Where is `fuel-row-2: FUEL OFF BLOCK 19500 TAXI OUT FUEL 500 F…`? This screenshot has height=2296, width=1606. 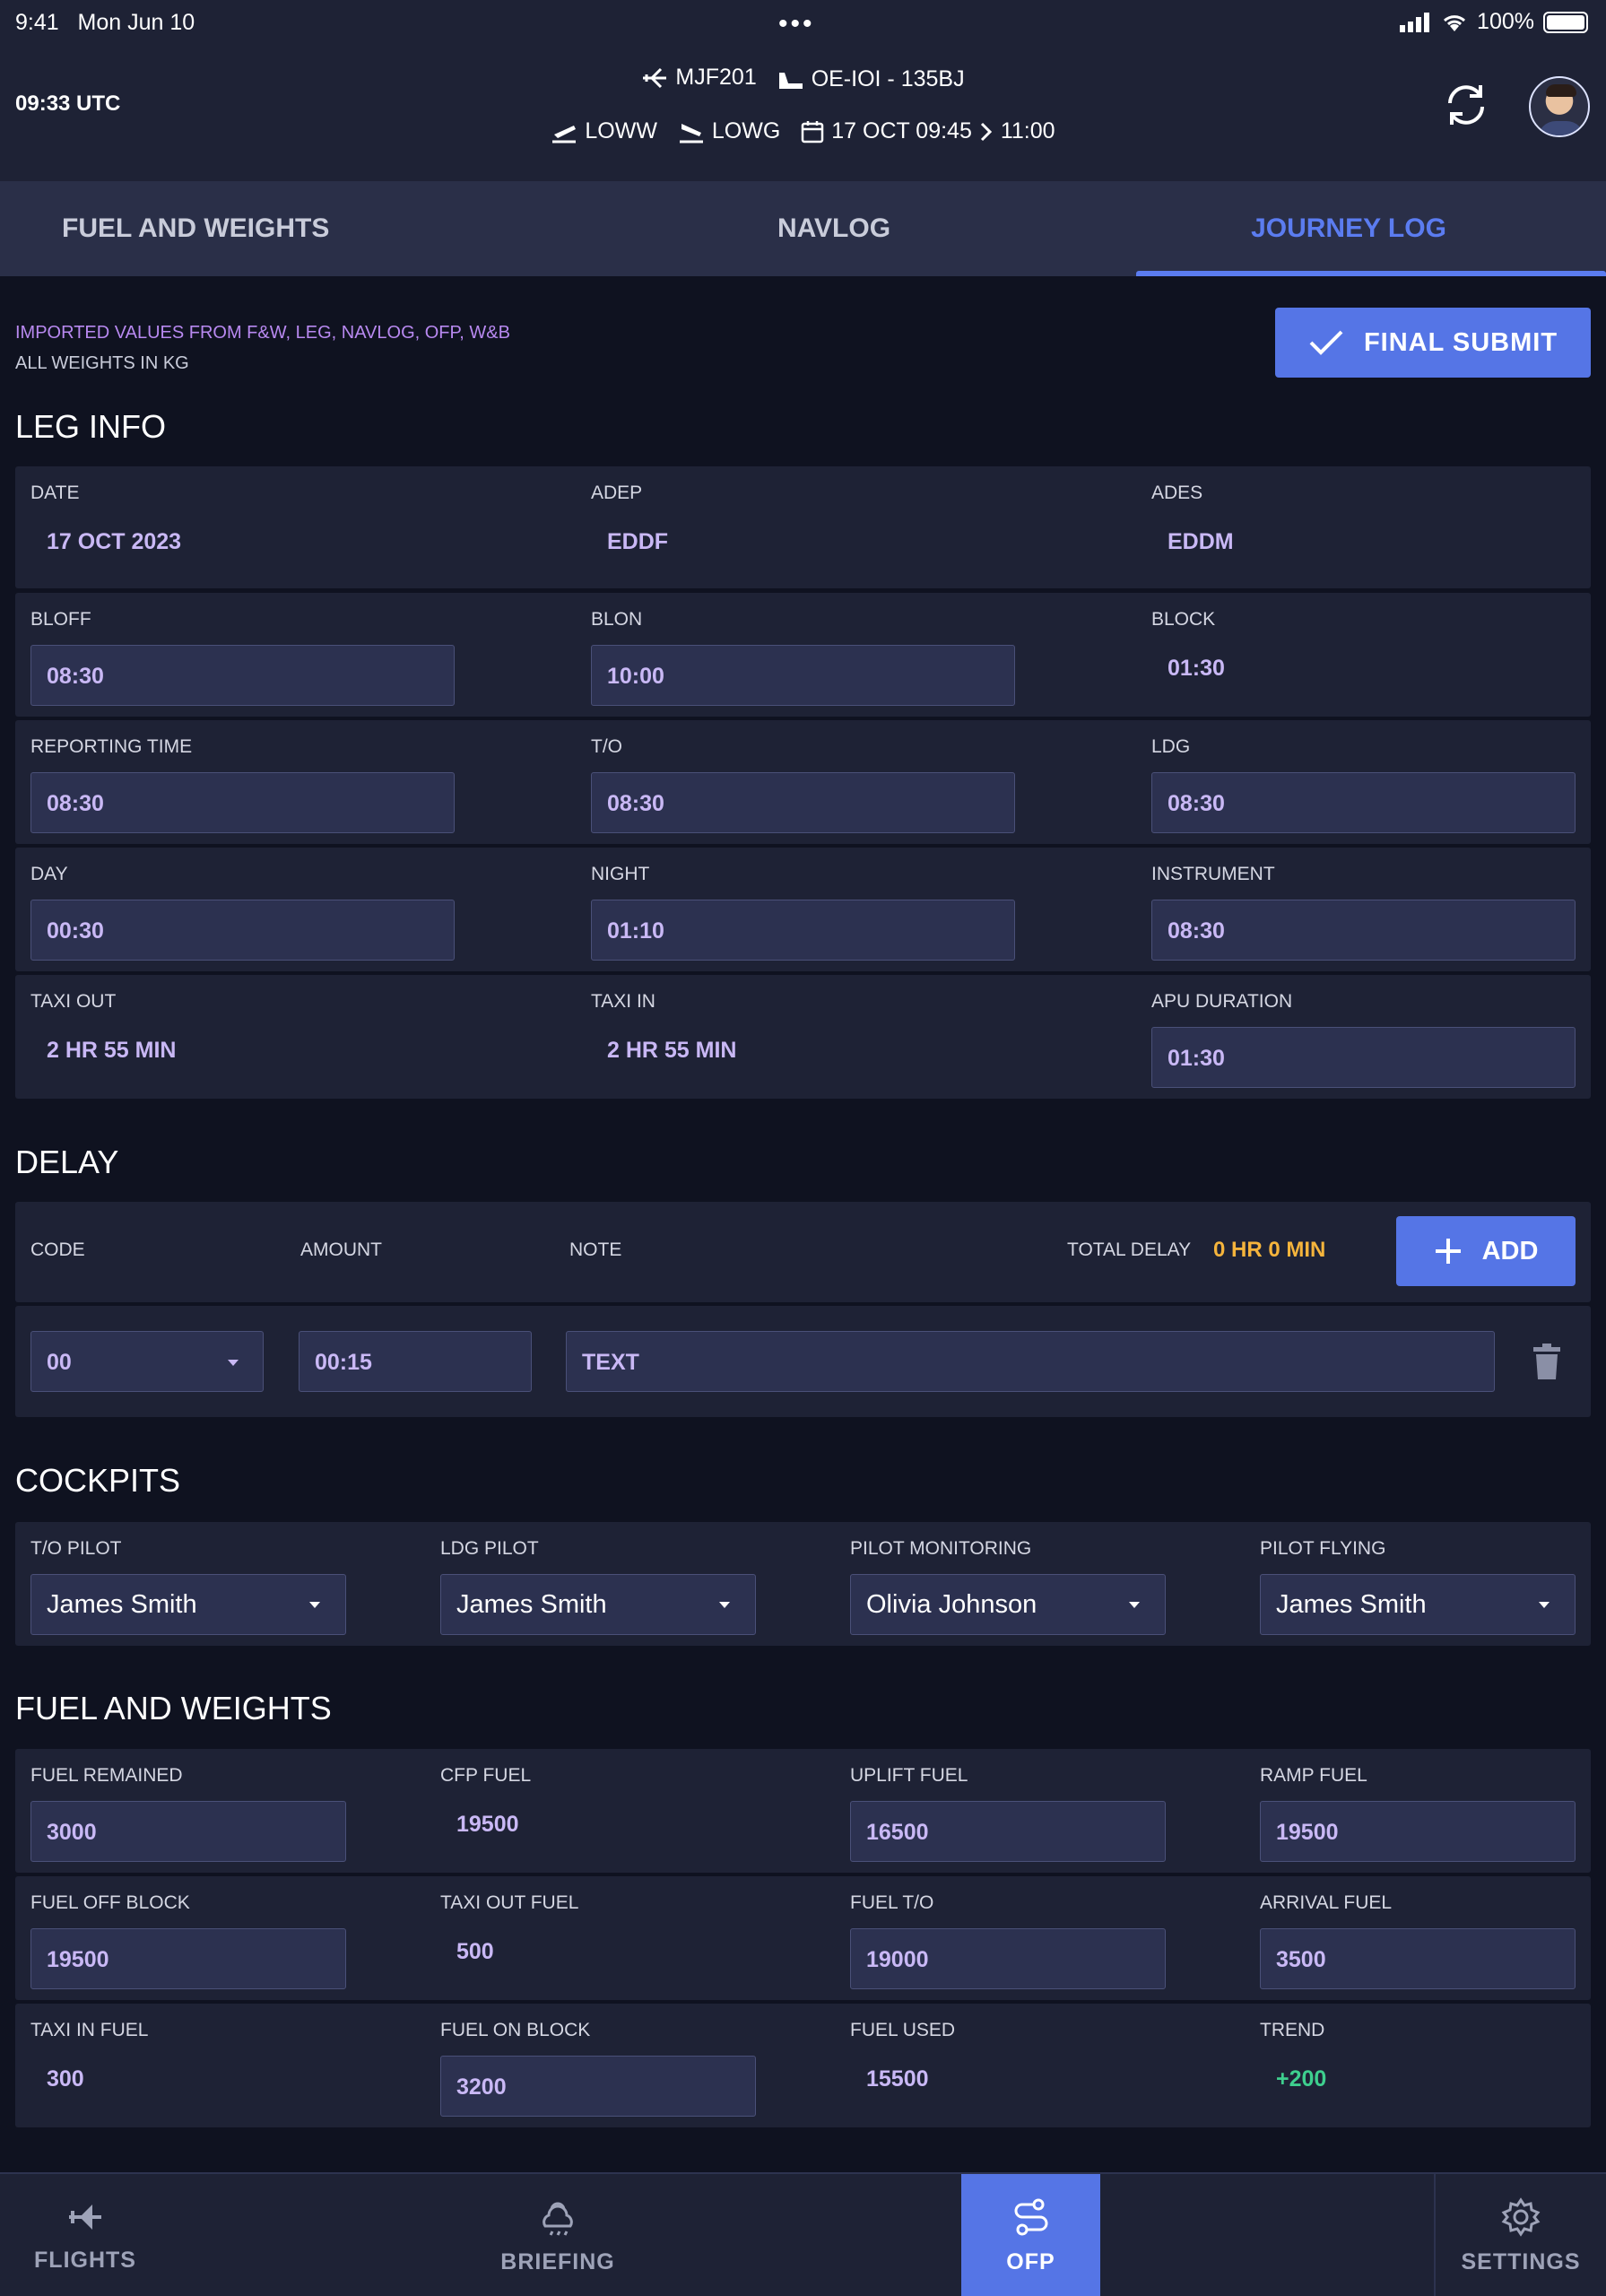 fuel-row-2: FUEL OFF BLOCK 19500 TAXI OUT FUEL 500 F… is located at coordinates (803, 1938).